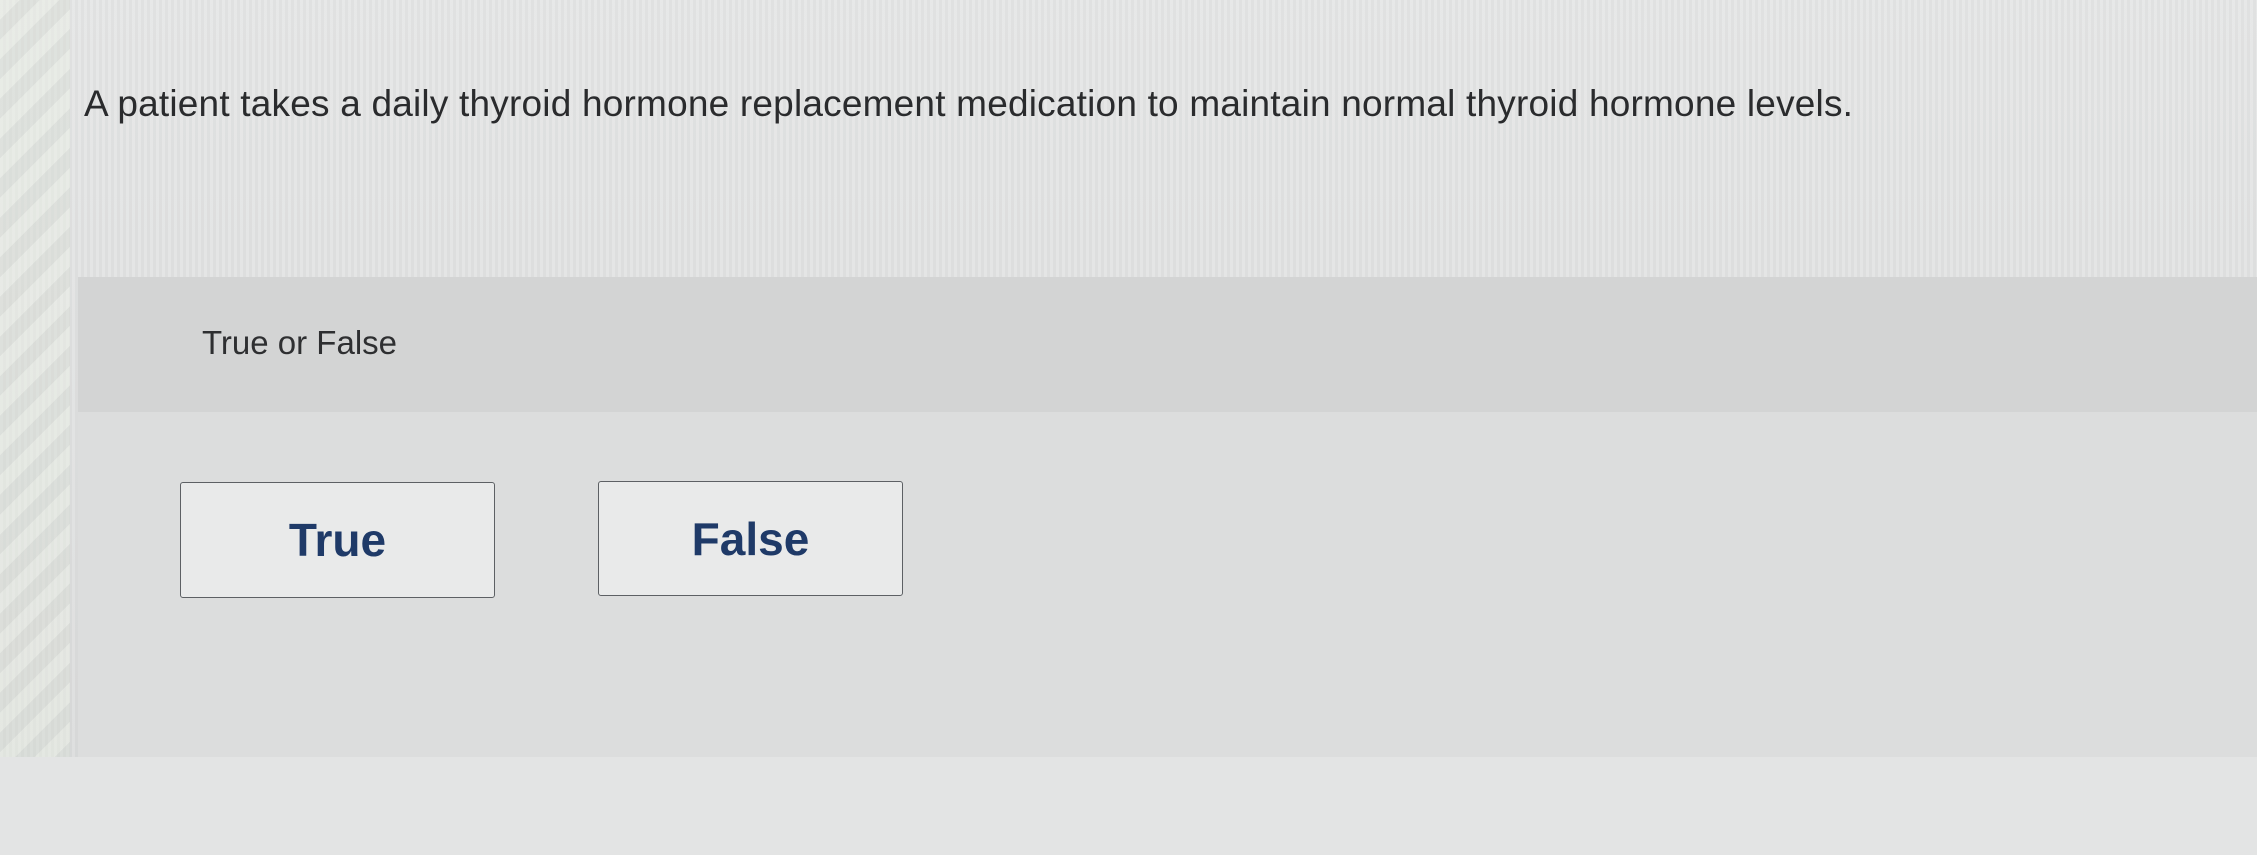  What do you see at coordinates (35, 427) in the screenshot?
I see `screen-glare` at bounding box center [35, 427].